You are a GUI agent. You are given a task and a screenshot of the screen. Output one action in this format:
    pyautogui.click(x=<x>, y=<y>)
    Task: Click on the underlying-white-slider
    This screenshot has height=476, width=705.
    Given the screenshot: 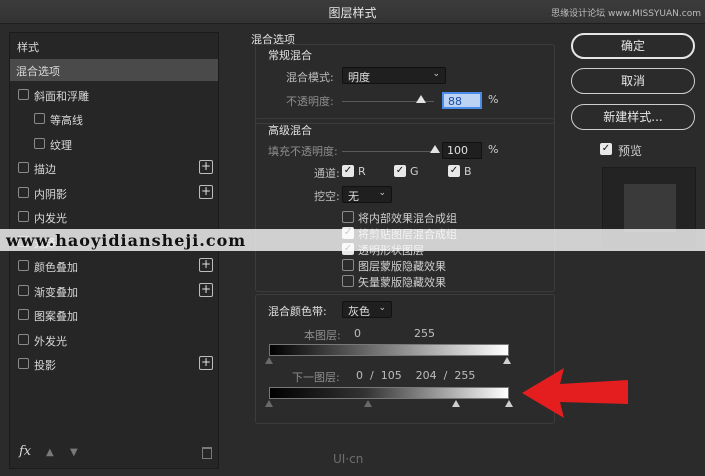 What is the action you would take?
    pyautogui.click(x=509, y=403)
    